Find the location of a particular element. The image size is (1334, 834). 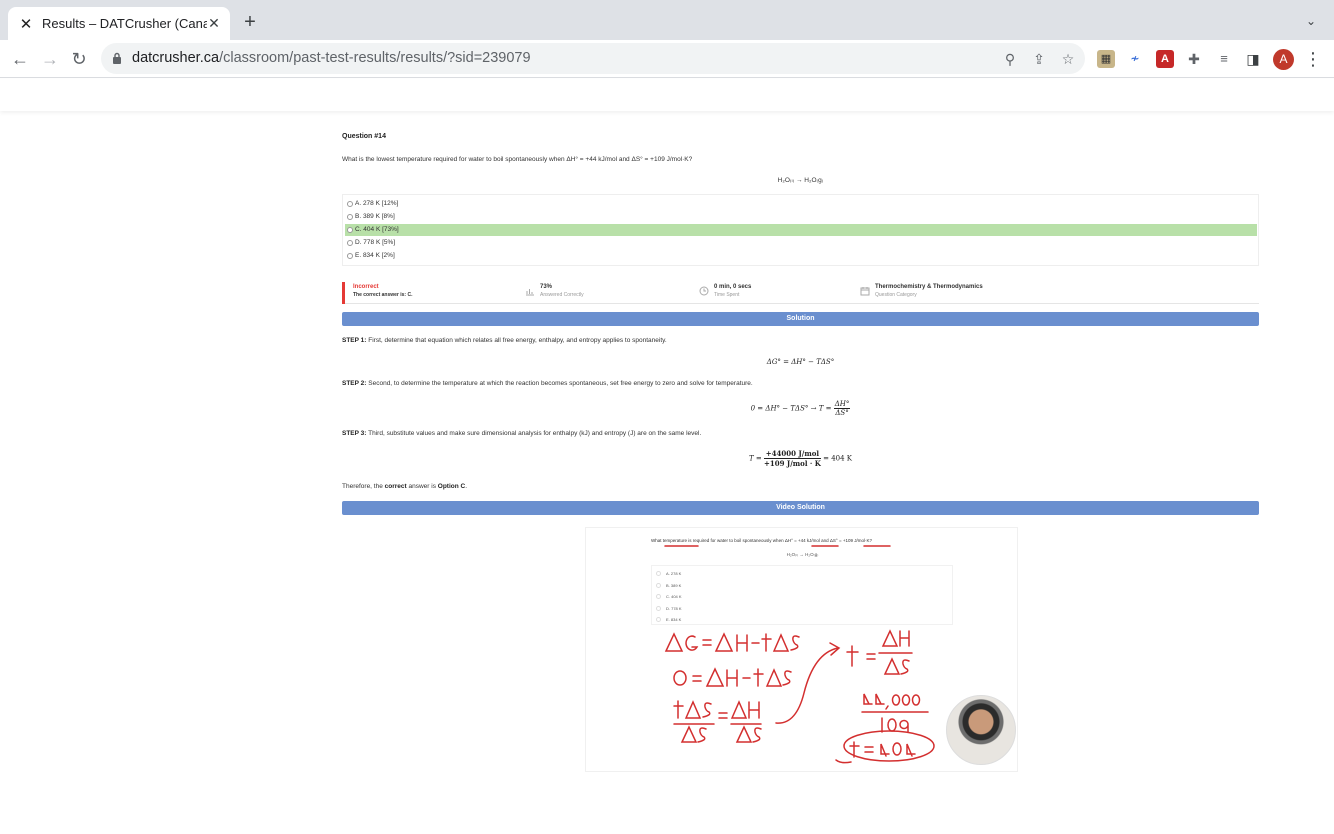

share-icon: ⇪ is located at coordinates (1039, 59).